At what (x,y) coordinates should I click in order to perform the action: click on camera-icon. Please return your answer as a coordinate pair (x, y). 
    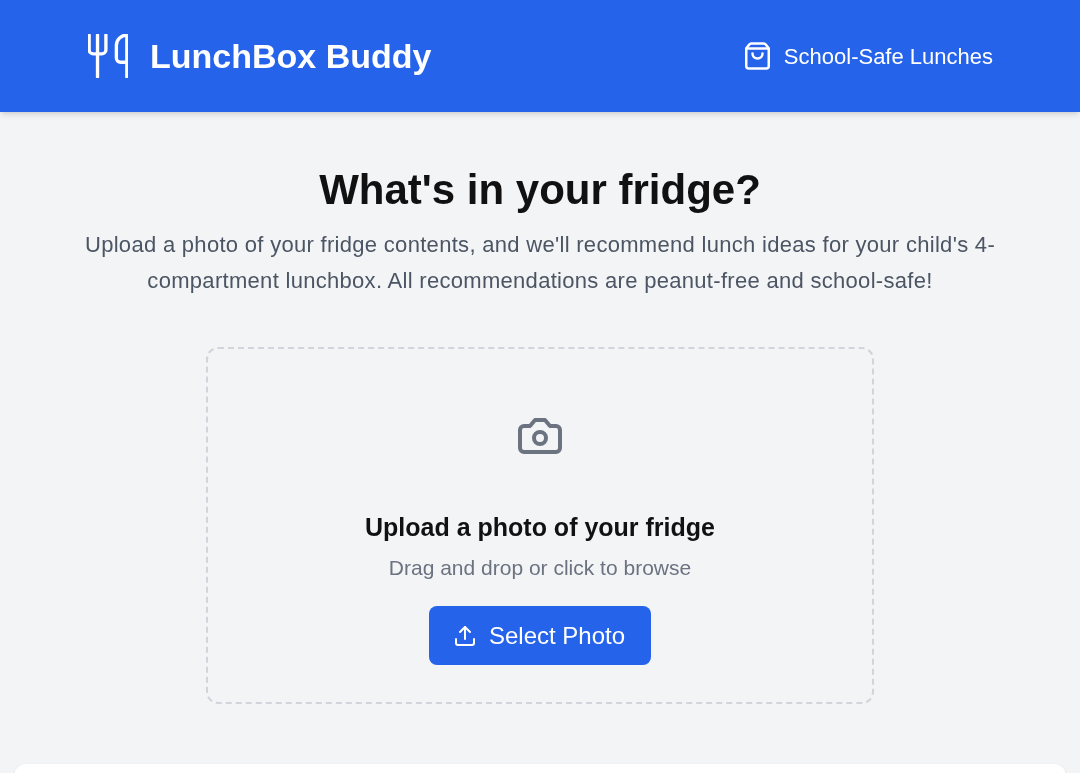
    Looking at the image, I should click on (540, 436).